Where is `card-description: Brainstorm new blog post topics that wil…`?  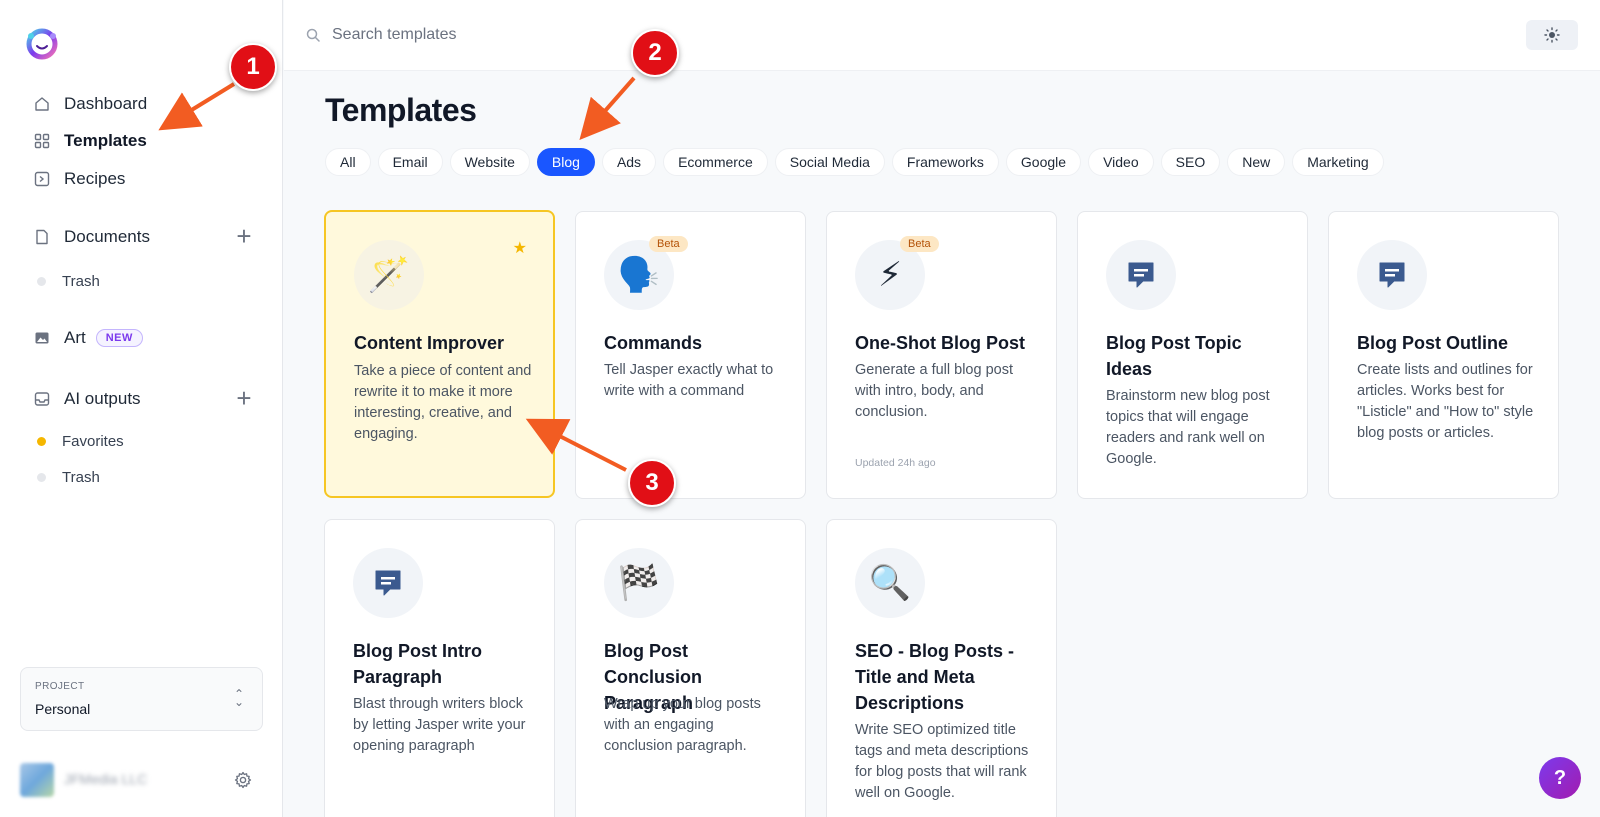 card-description: Brainstorm new blog post topics that wil… is located at coordinates (1188, 427).